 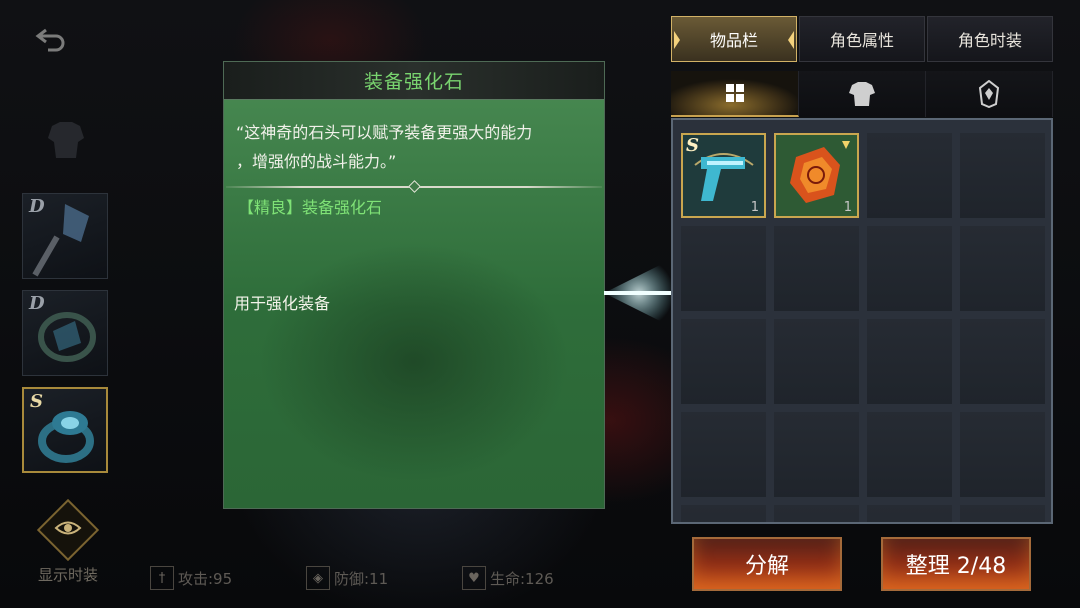 What do you see at coordinates (205, 578) in the screenshot?
I see `stat-attack-value: 攻击:95` at bounding box center [205, 578].